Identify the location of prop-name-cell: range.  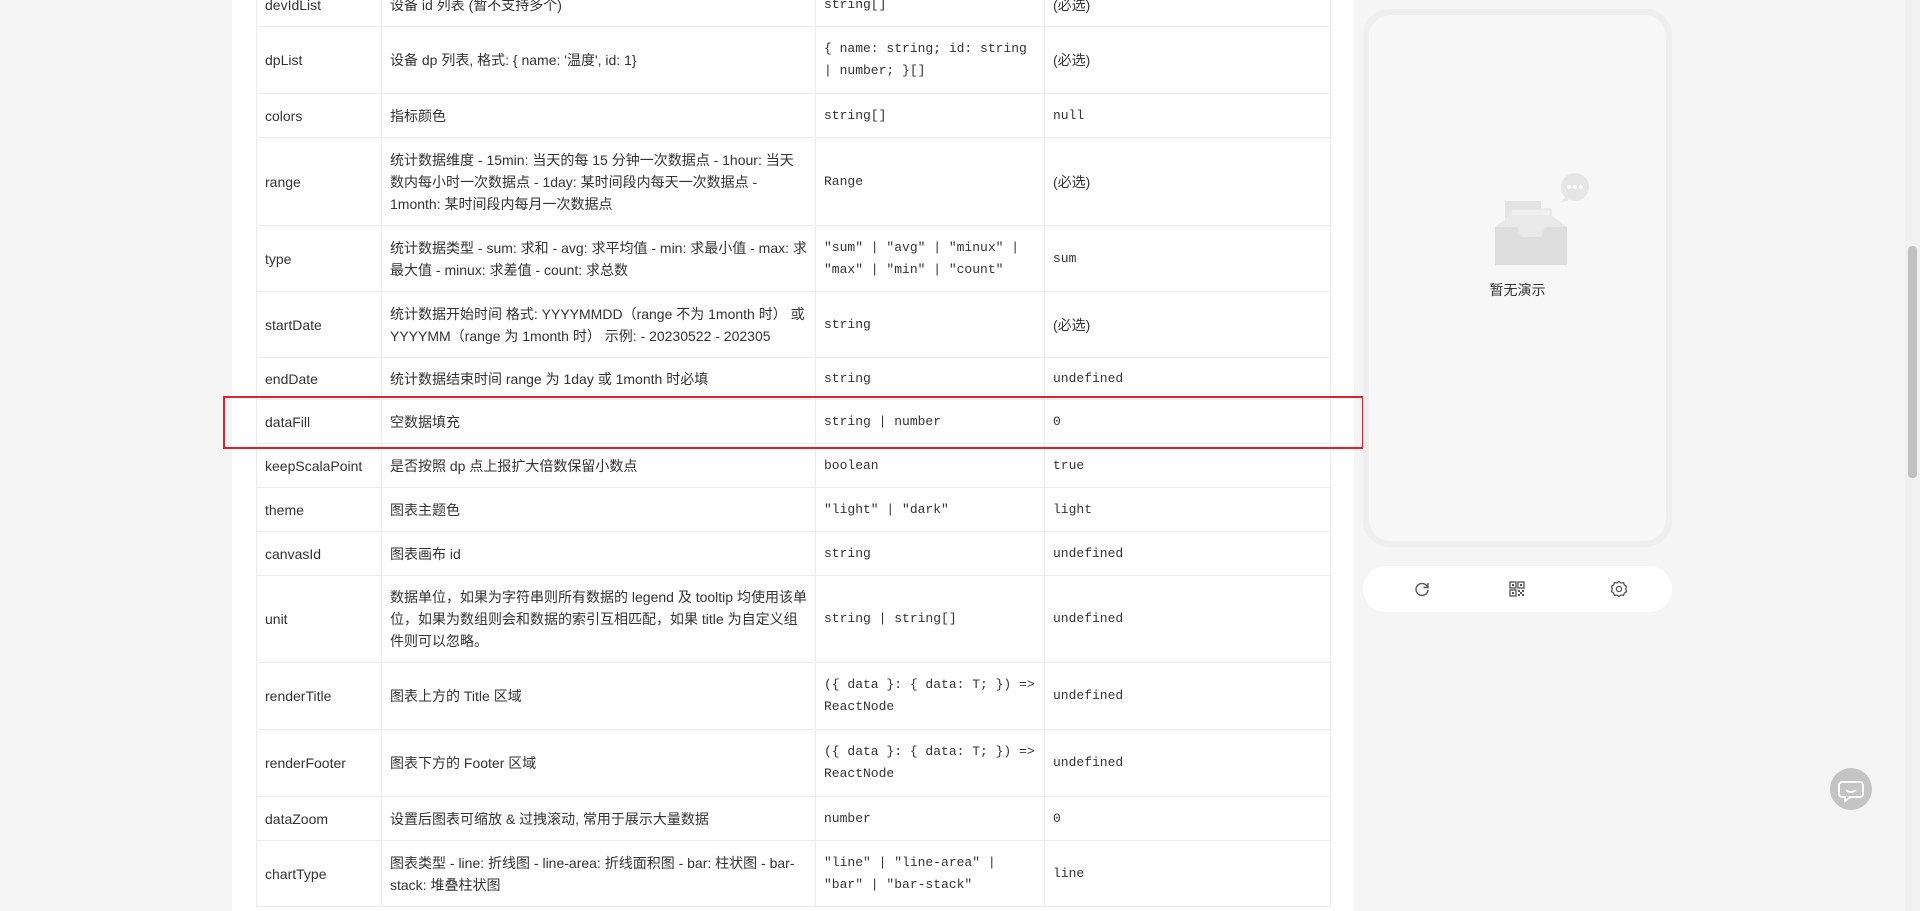
(319, 181).